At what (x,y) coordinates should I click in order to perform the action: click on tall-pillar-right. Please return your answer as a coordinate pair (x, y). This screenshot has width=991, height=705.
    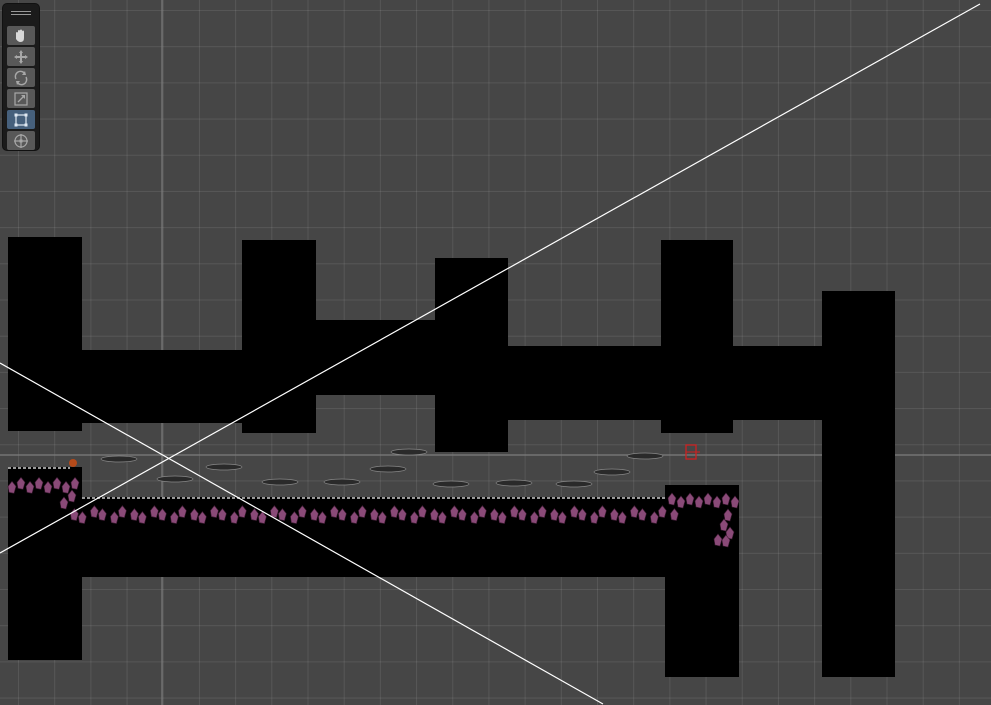
    Looking at the image, I should click on (858, 484).